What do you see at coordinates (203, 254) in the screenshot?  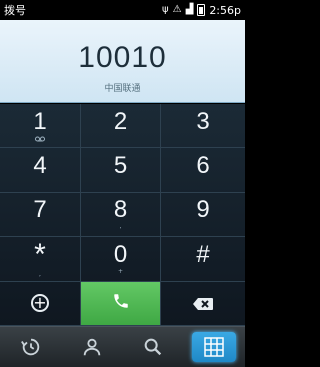 I see `key-digit: #` at bounding box center [203, 254].